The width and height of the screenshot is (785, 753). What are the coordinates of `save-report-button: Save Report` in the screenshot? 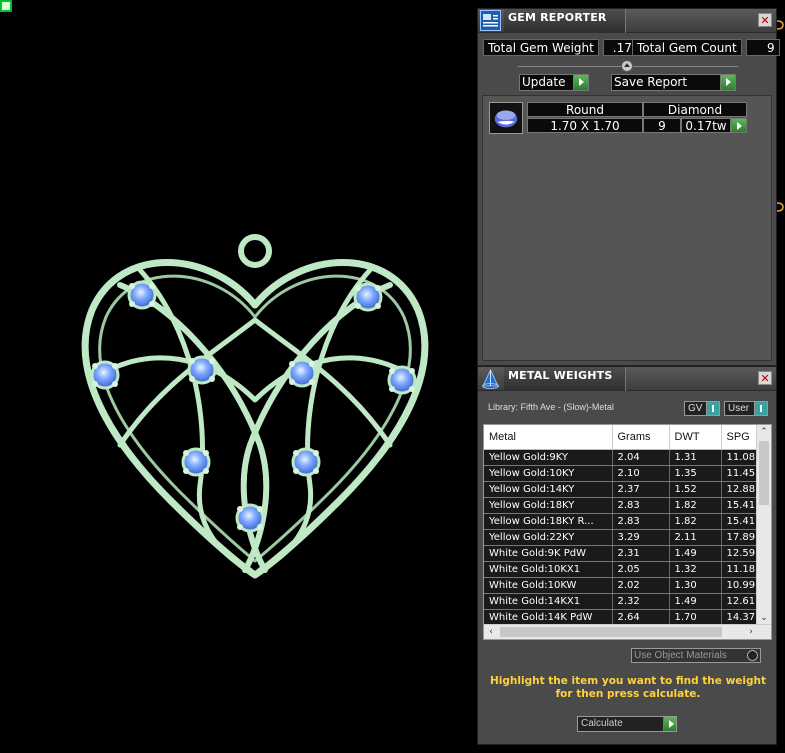 It's located at (673, 82).